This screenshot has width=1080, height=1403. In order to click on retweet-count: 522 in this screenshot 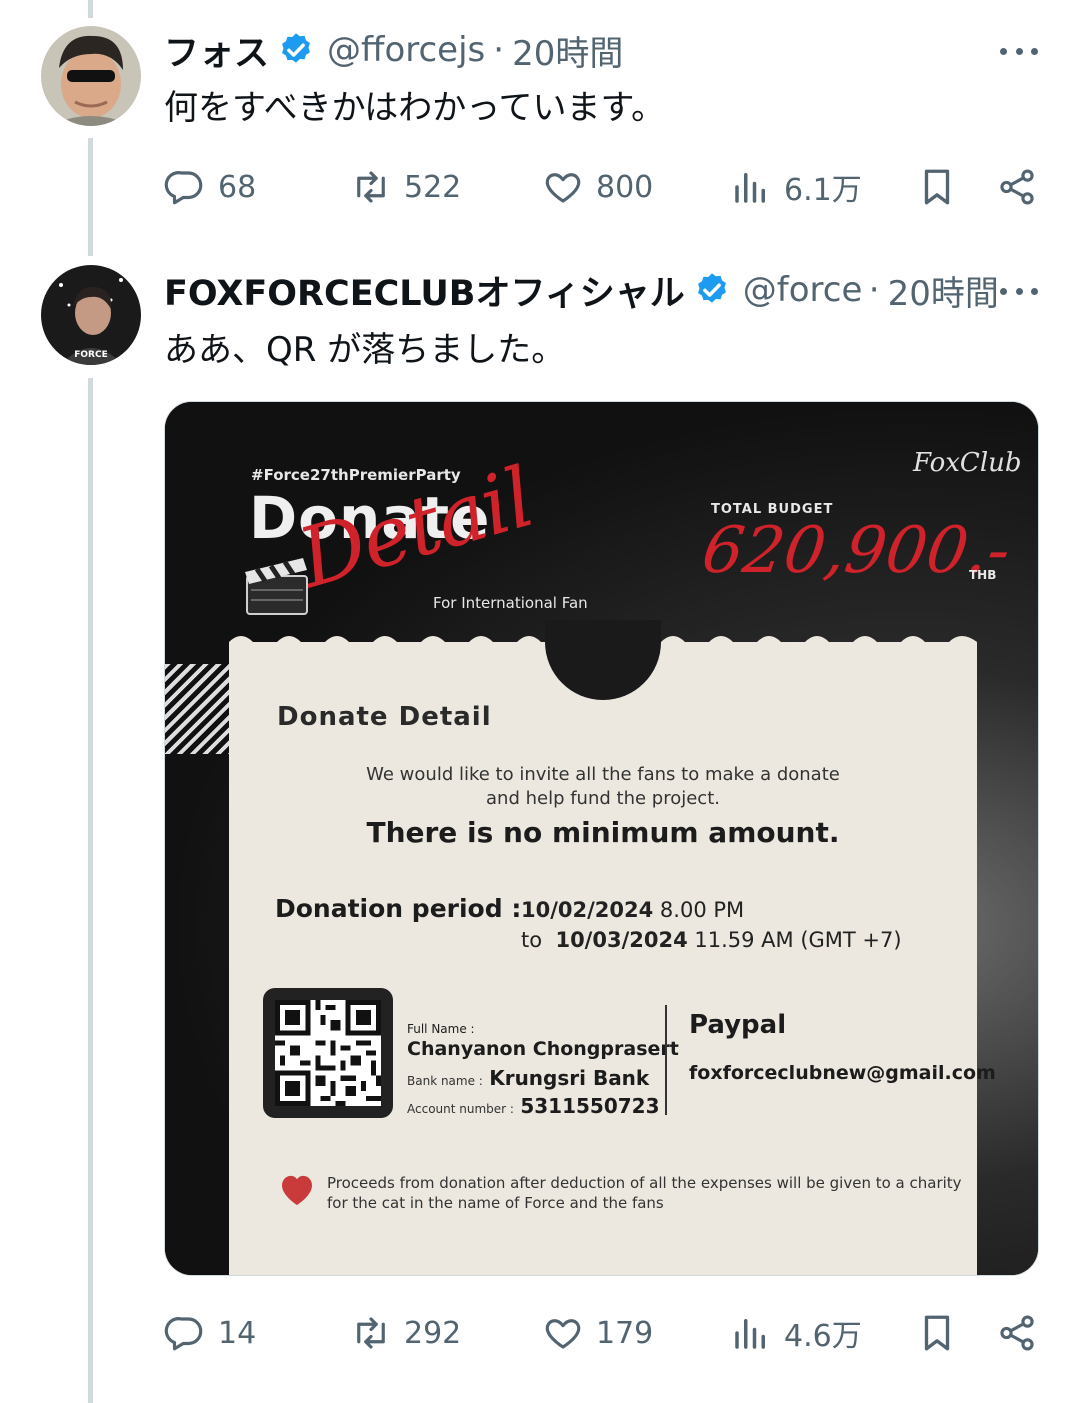, I will do `click(433, 187)`.